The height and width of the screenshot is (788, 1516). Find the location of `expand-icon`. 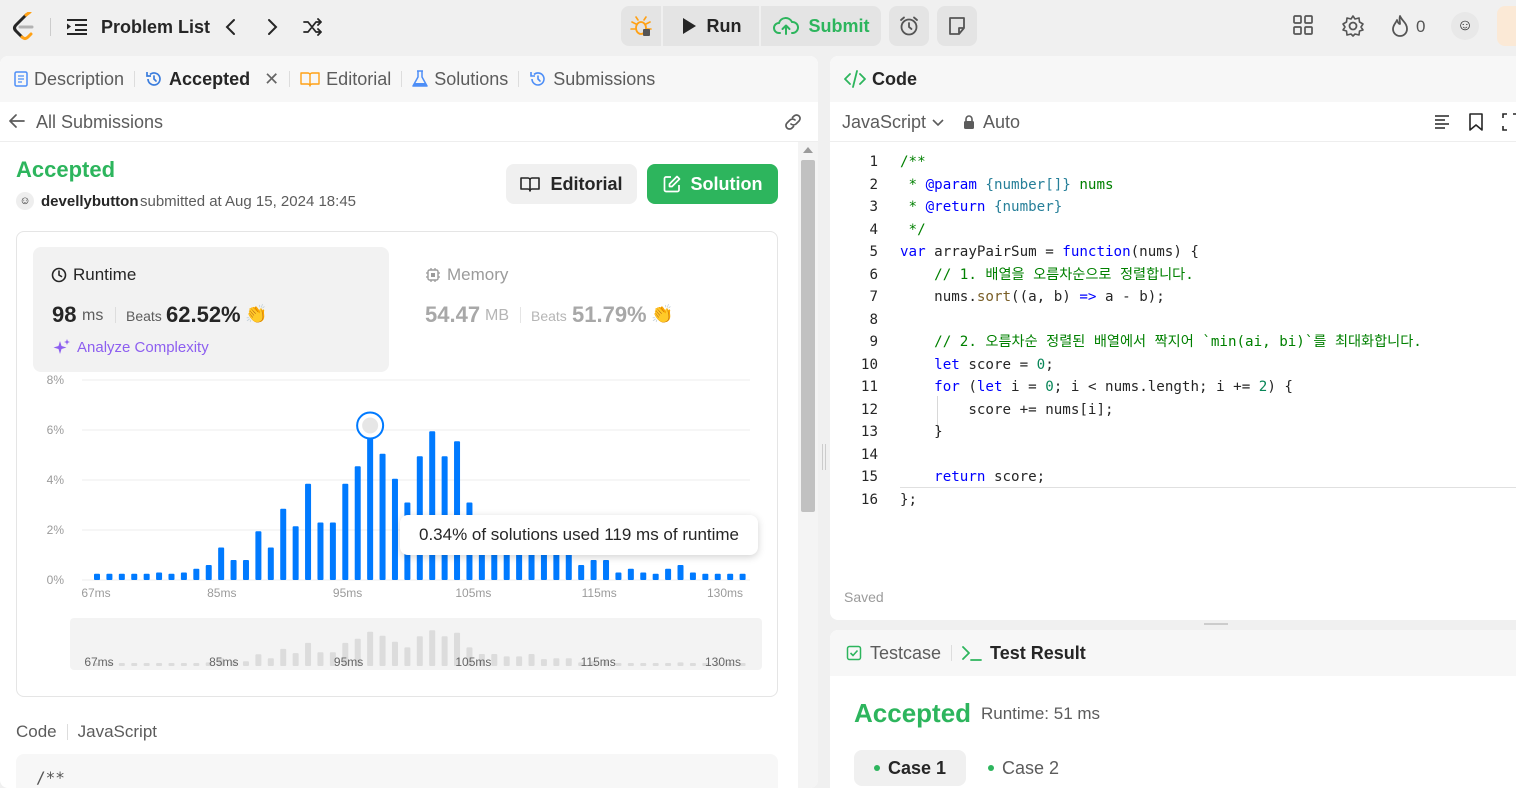

expand-icon is located at coordinates (1509, 122).